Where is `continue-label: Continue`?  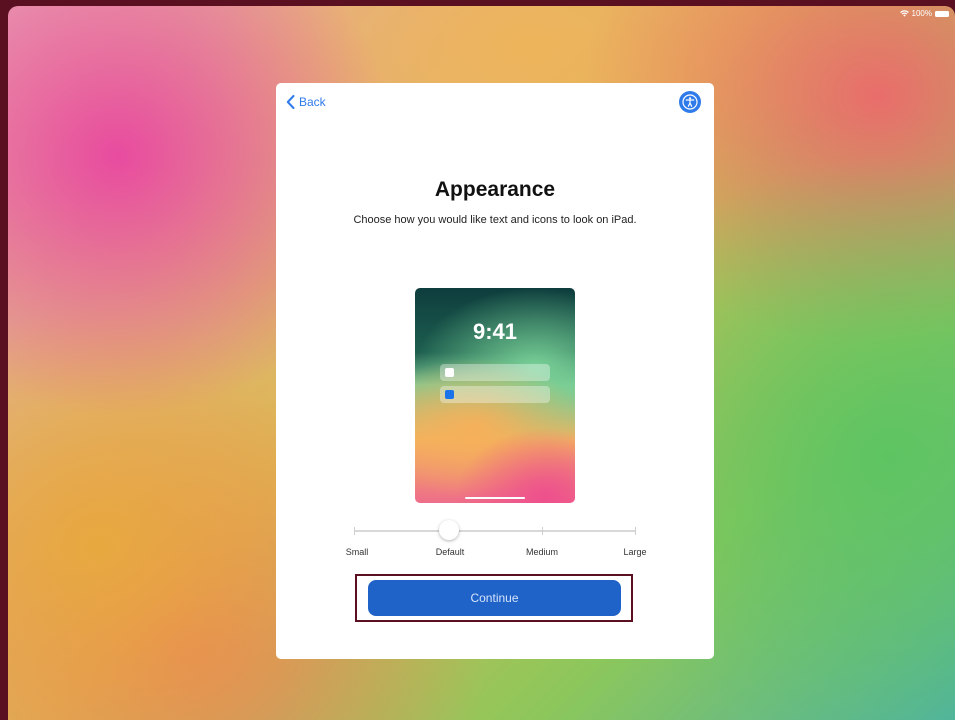
continue-label: Continue is located at coordinates (494, 598).